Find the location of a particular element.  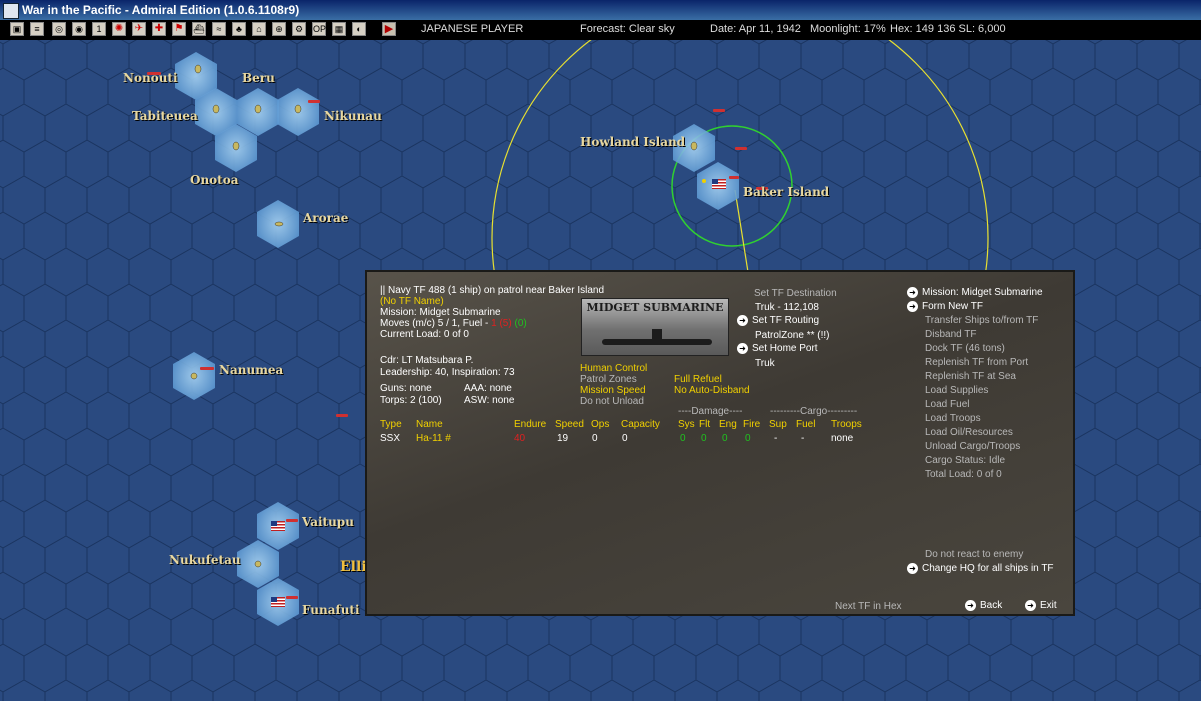

menu-change-hq-label: Change HQ for all ships in TF is located at coordinates (988, 568).